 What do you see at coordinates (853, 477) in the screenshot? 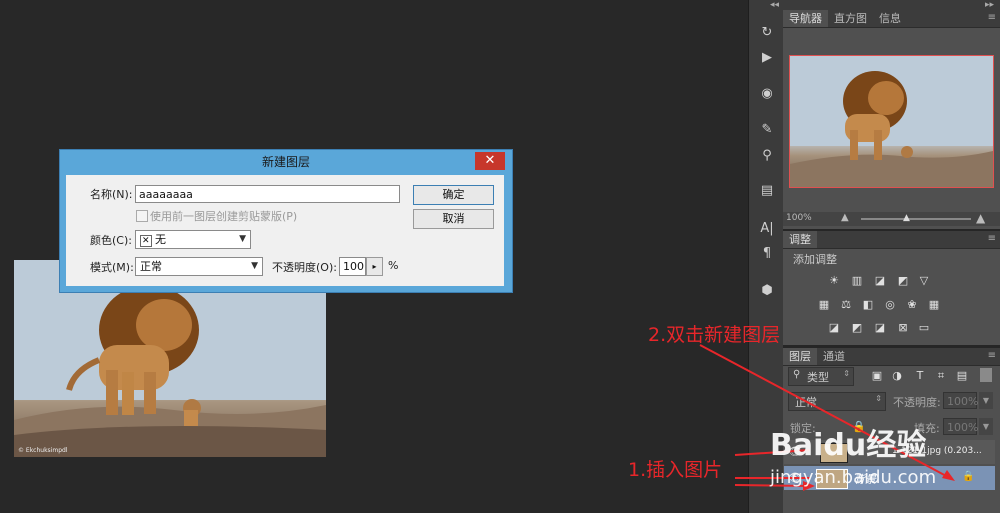
I see `baidu-watermark-url: jingyan.baidu.com` at bounding box center [853, 477].